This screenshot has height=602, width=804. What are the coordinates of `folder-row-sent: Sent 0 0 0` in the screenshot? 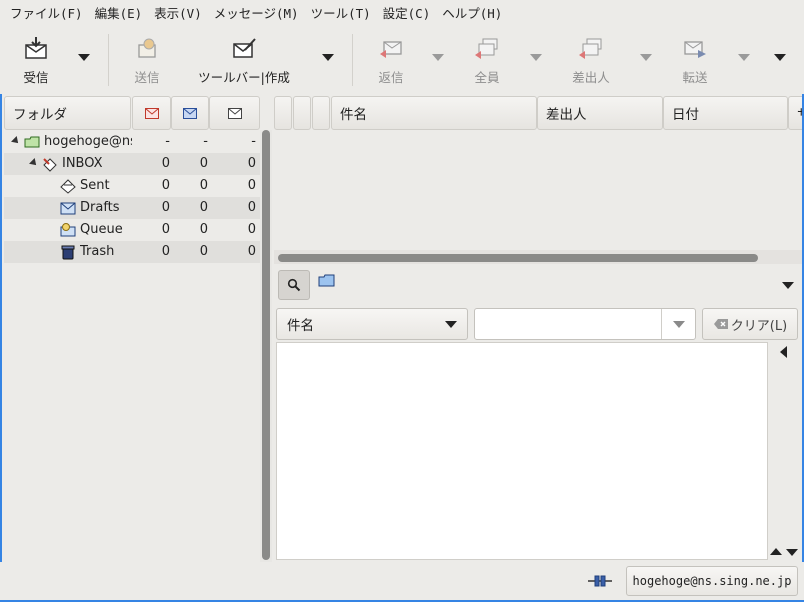 It's located at (132, 186).